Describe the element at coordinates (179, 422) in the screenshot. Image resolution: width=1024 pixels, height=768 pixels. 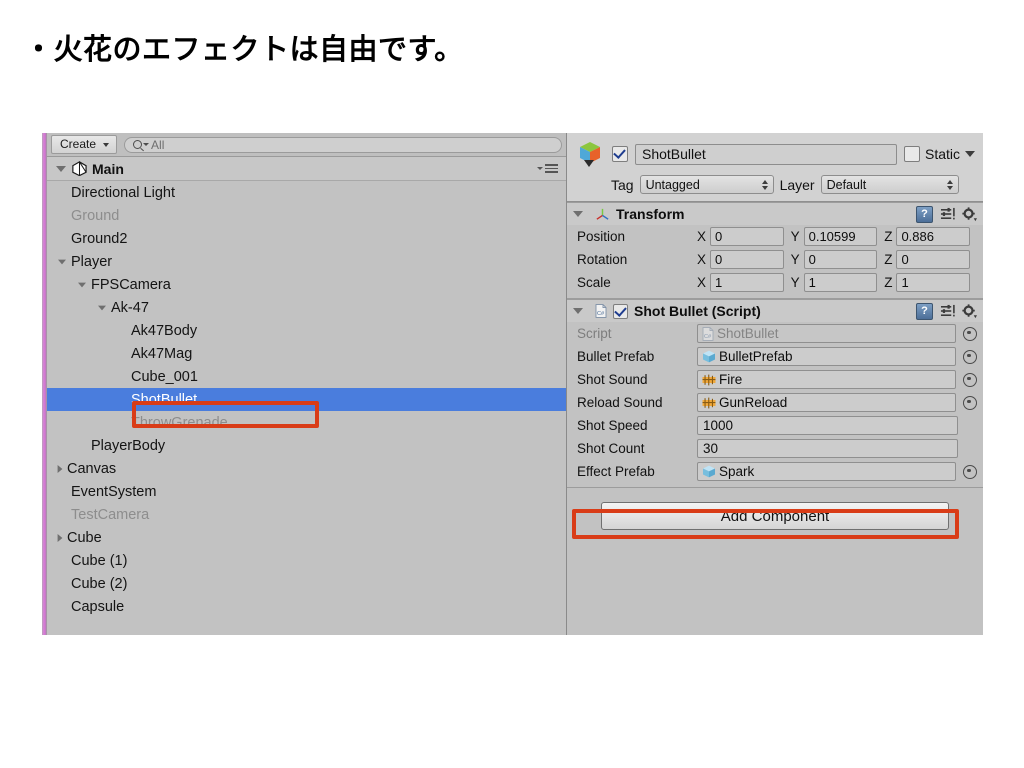
I see `hierarchy-item-label: ThrowGrenade` at that location.